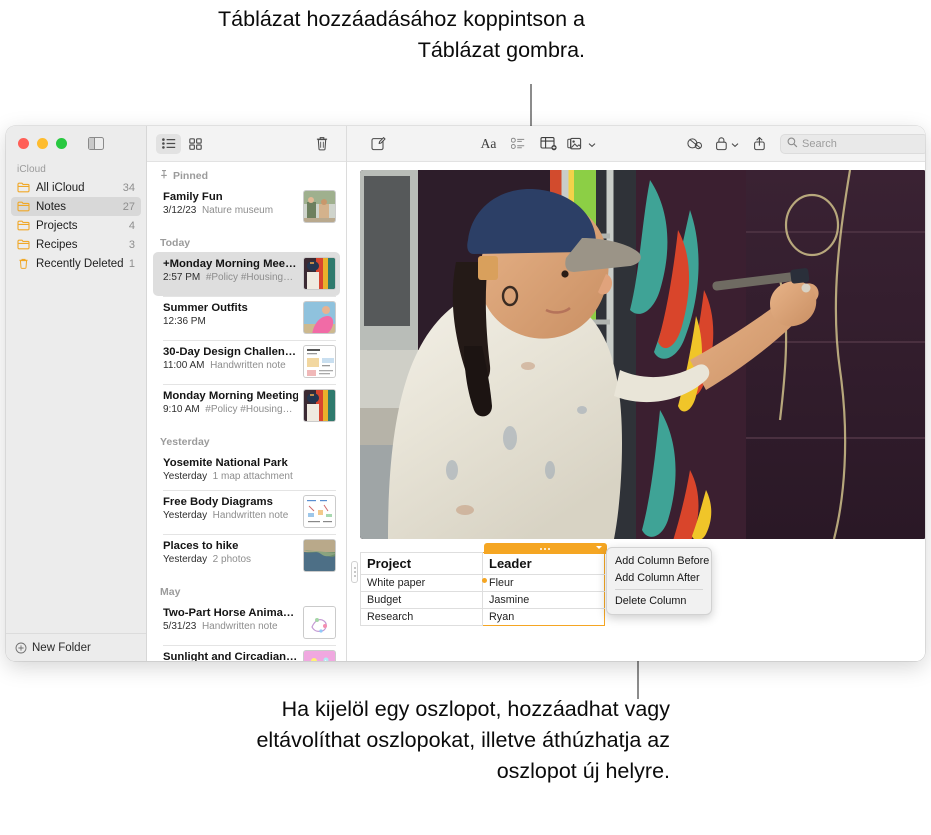 Image resolution: width=931 pixels, height=835 pixels. What do you see at coordinates (57, 225) in the screenshot?
I see `sidebar-item-label: Projects` at bounding box center [57, 225].